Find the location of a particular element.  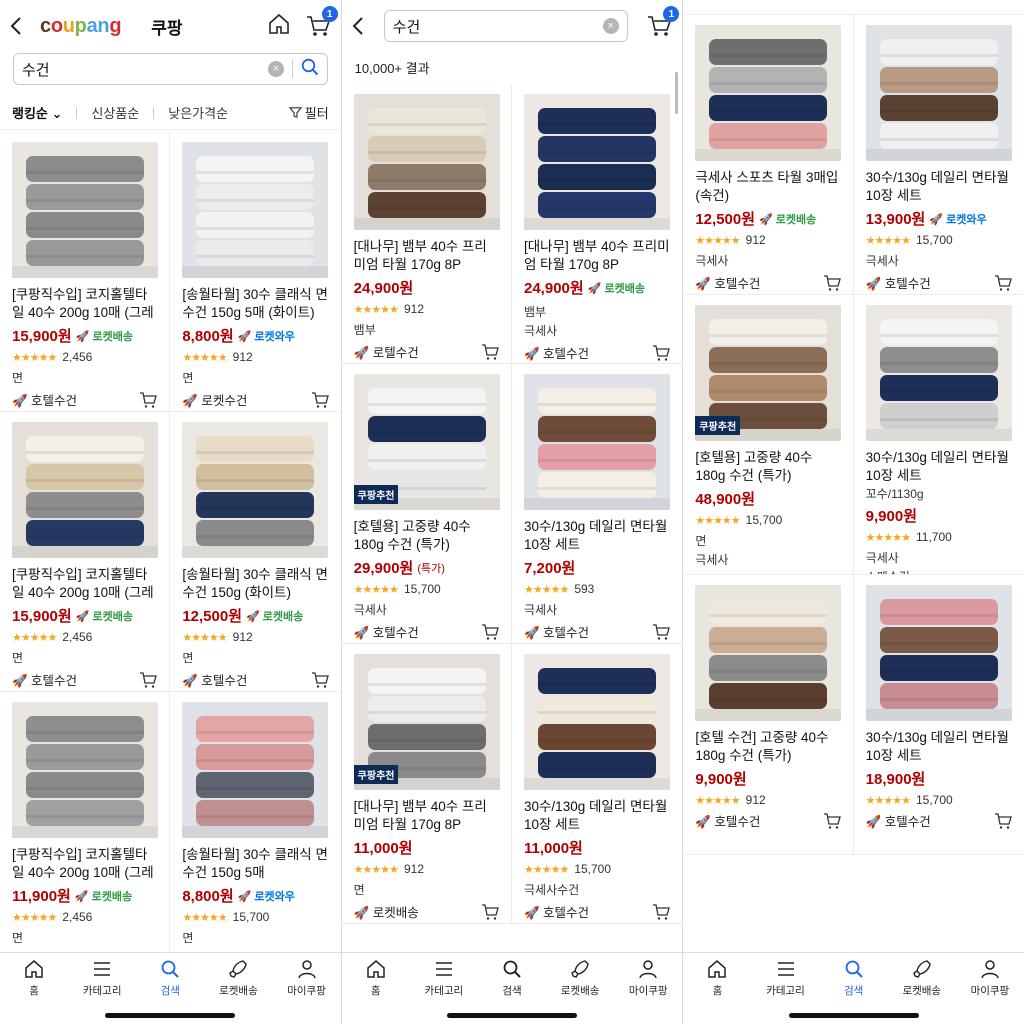

coupang-logo: coupang is located at coordinates (81, 26).